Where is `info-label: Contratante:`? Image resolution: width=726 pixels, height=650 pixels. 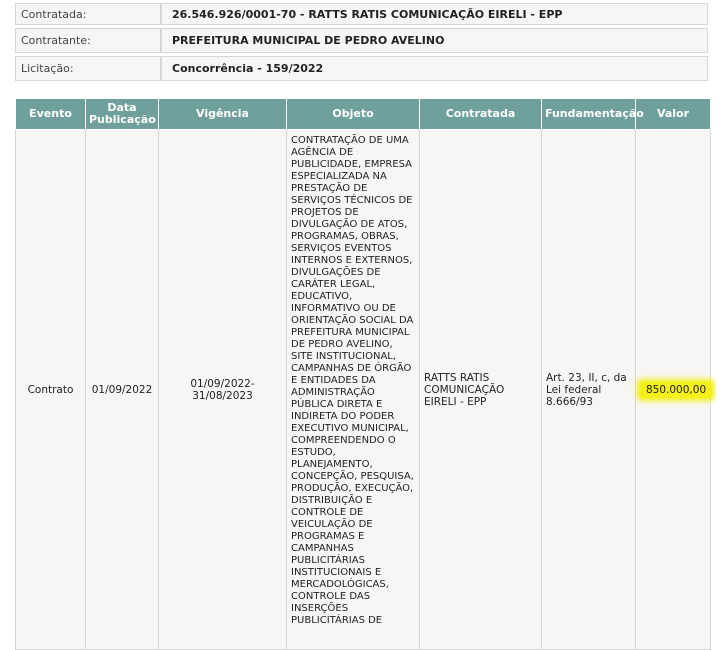 info-label: Contratante: is located at coordinates (88, 40).